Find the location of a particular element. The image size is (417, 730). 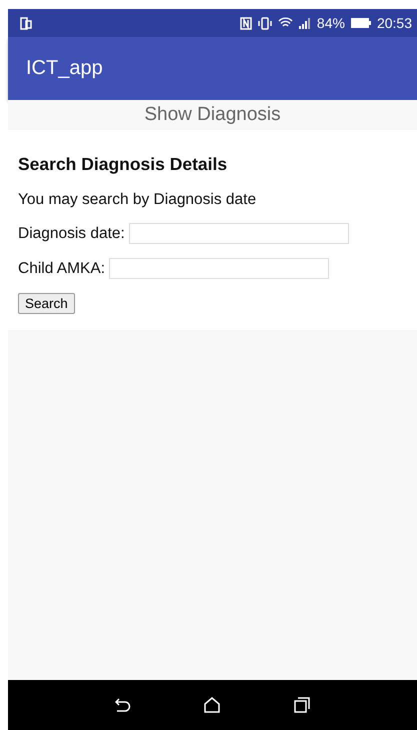

signal-icon is located at coordinates (304, 23).